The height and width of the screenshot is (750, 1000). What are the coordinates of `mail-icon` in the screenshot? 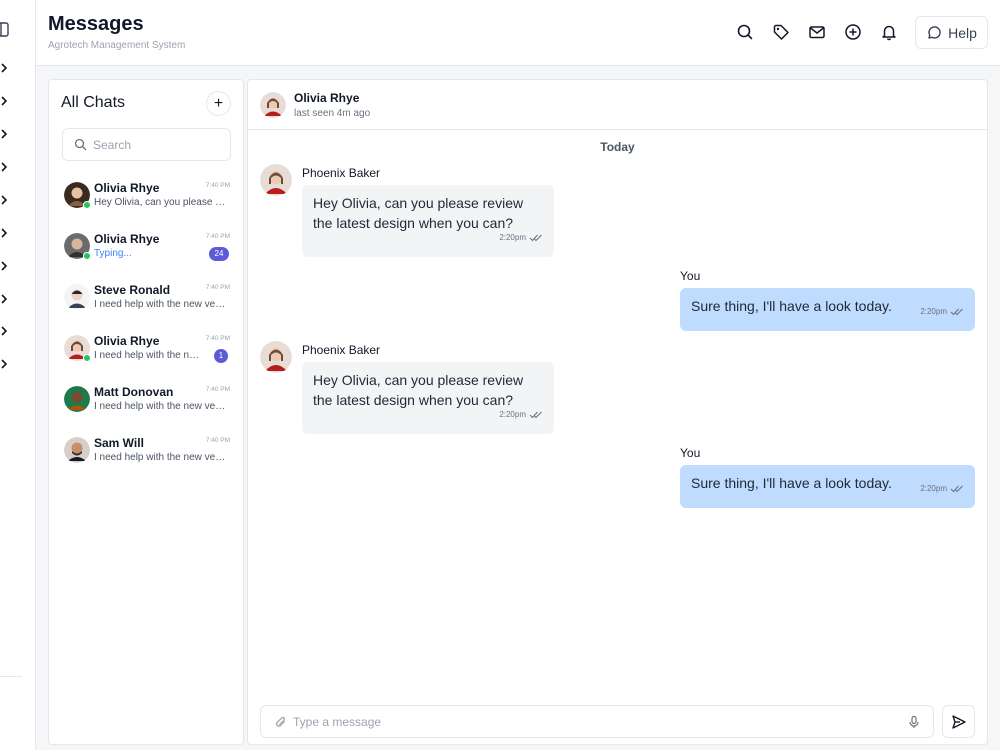 It's located at (817, 32).